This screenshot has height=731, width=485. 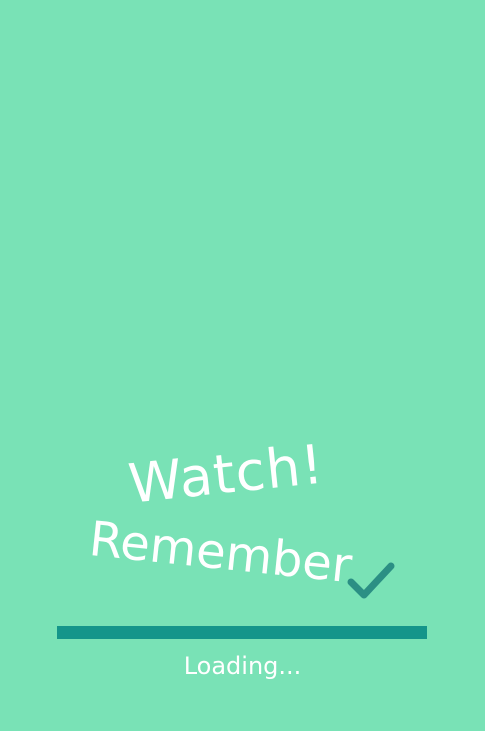 What do you see at coordinates (371, 580) in the screenshot?
I see `checkmark-icon` at bounding box center [371, 580].